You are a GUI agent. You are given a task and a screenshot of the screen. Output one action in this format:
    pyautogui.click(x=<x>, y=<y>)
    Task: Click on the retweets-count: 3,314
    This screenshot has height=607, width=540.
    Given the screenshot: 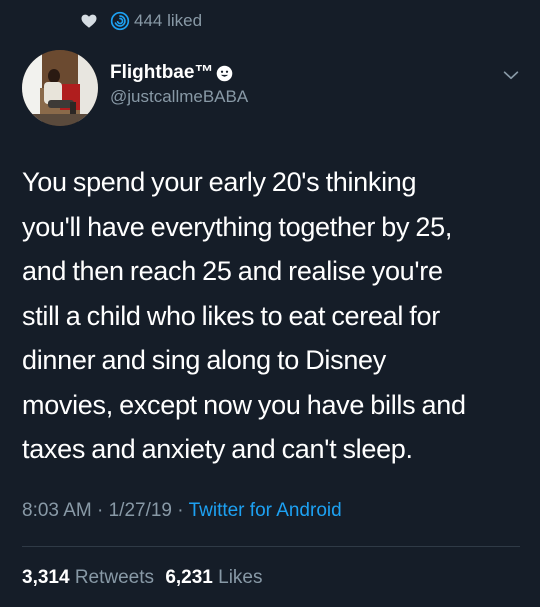 What is the action you would take?
    pyautogui.click(x=46, y=577)
    